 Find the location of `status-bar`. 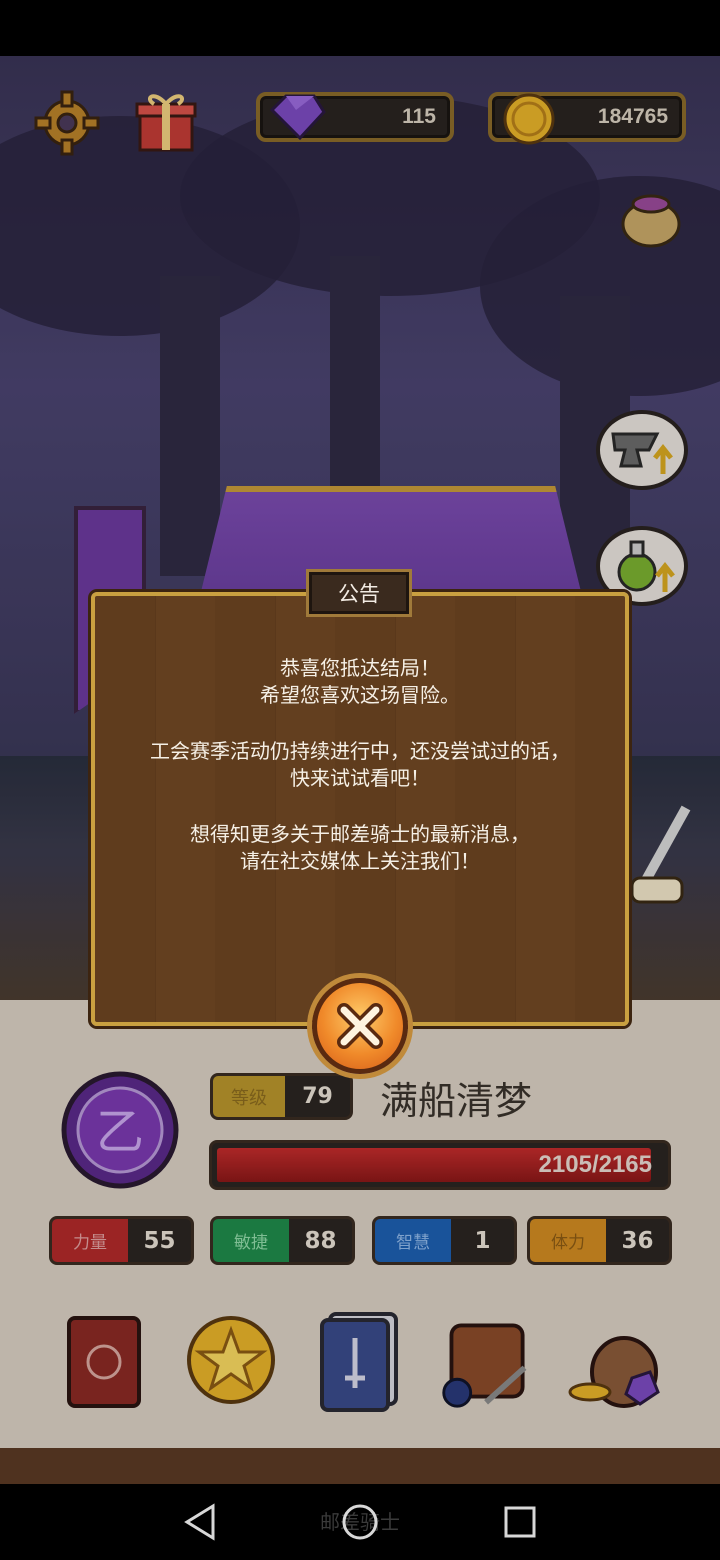

status-bar is located at coordinates (360, 28).